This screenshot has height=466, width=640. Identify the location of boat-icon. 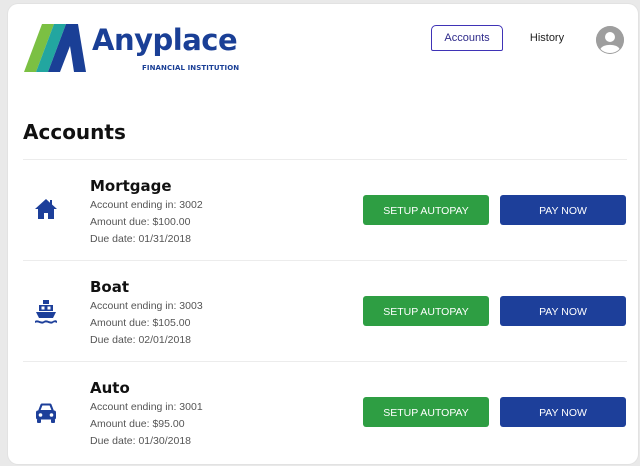
(46, 312).